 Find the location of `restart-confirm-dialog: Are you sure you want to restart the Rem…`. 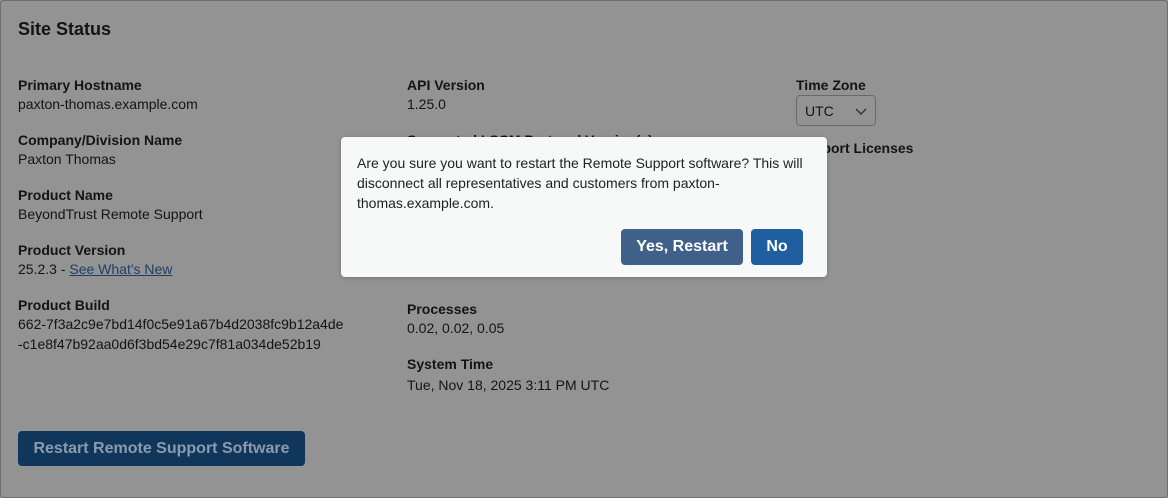

restart-confirm-dialog: Are you sure you want to restart the Rem… is located at coordinates (584, 207).